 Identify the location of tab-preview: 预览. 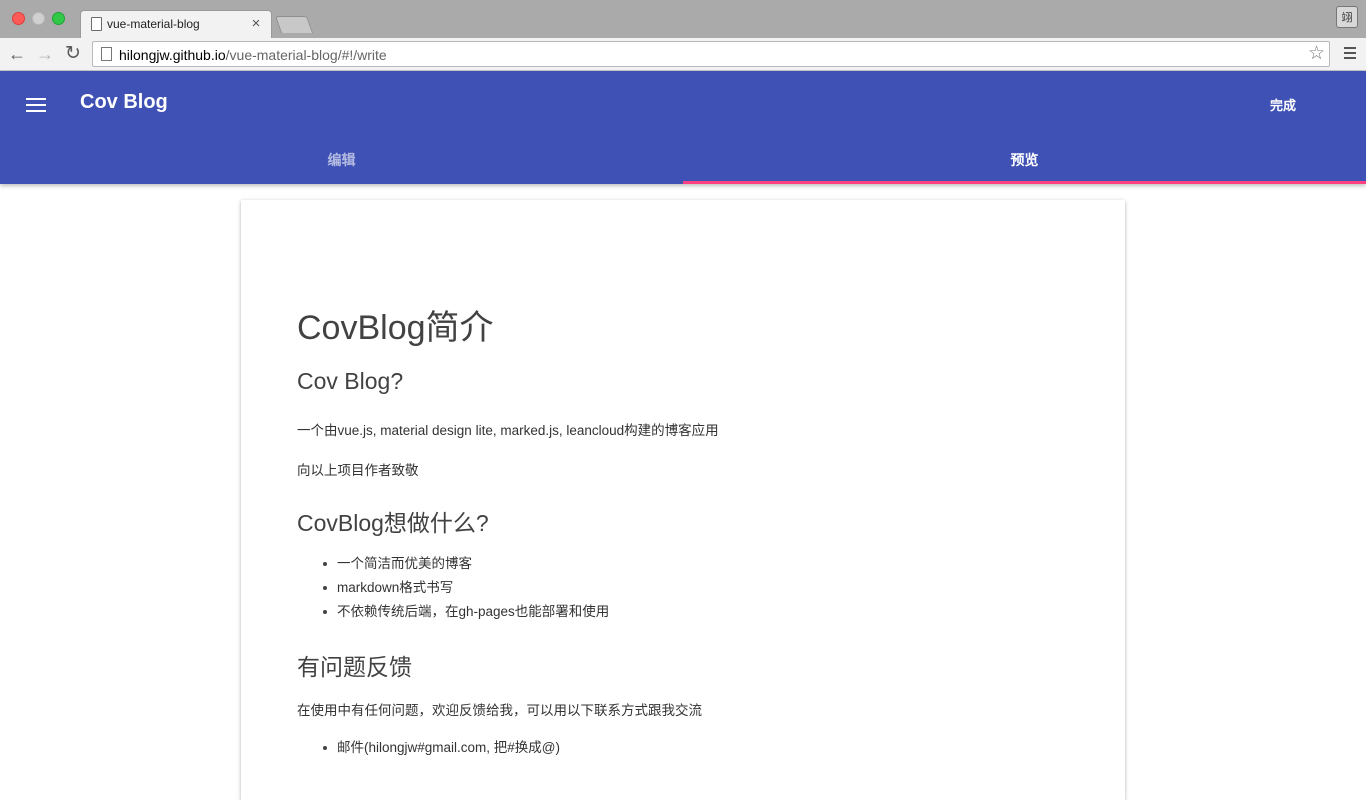
(1024, 156).